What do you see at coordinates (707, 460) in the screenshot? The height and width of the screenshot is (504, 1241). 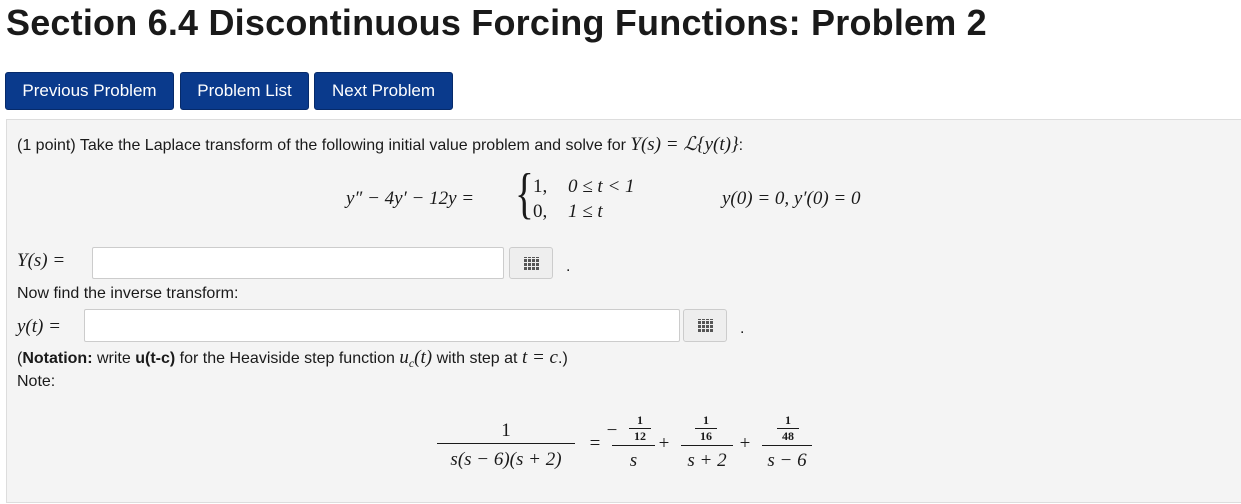 I see `term2-var: s + 2` at bounding box center [707, 460].